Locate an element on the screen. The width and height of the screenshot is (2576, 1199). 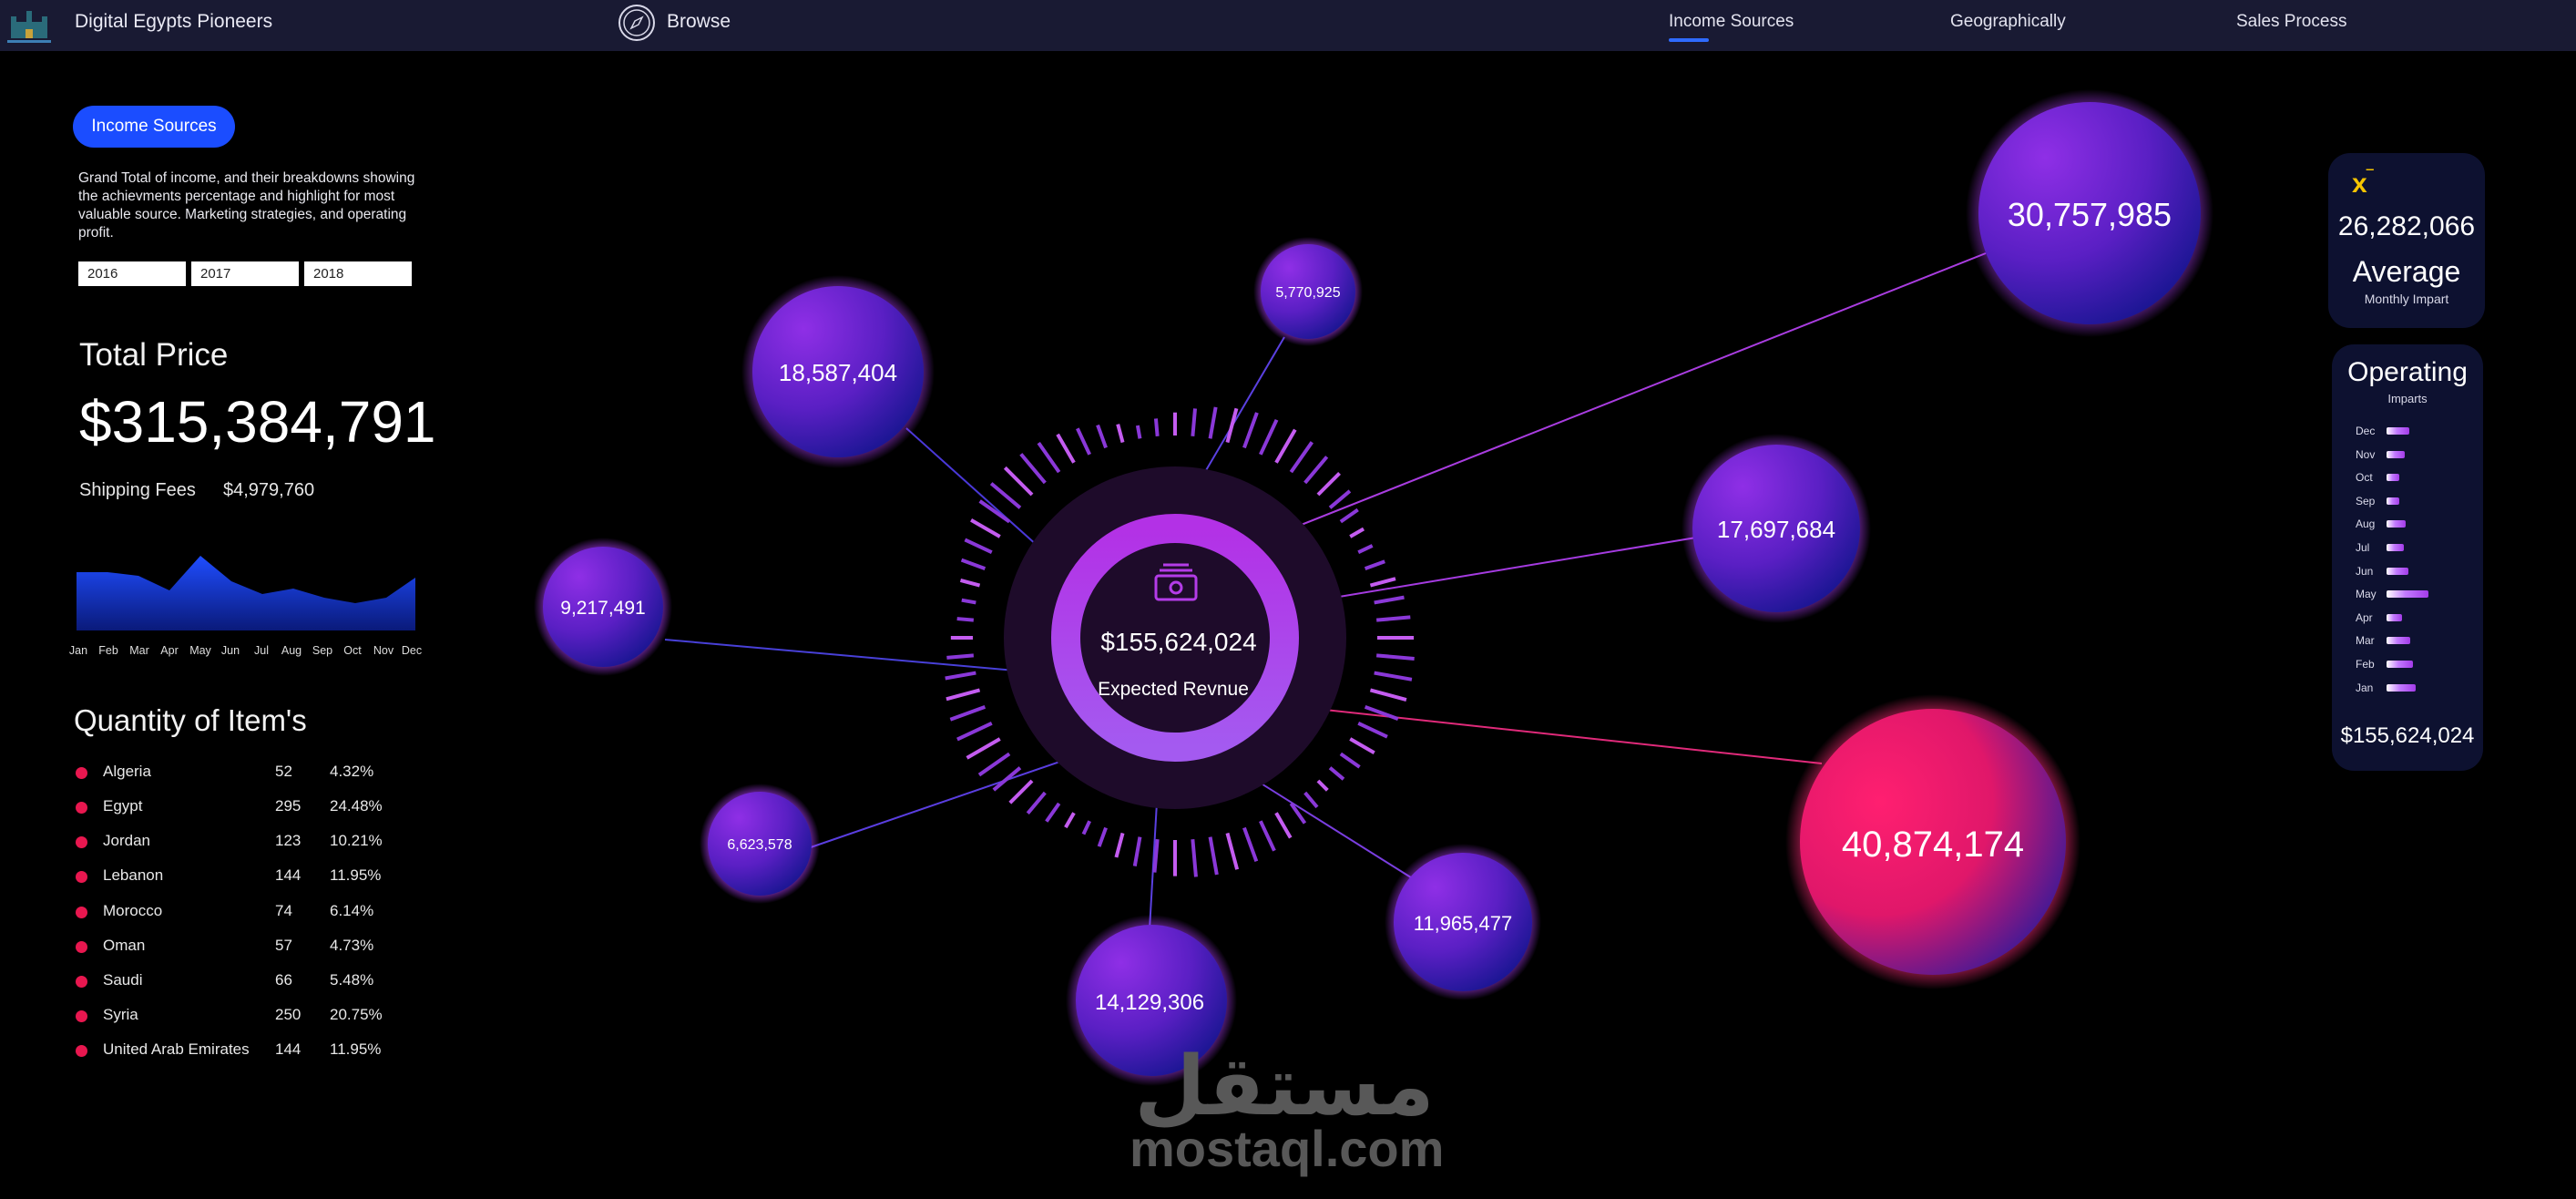
bubble: 17,697,684 is located at coordinates (1776, 528).